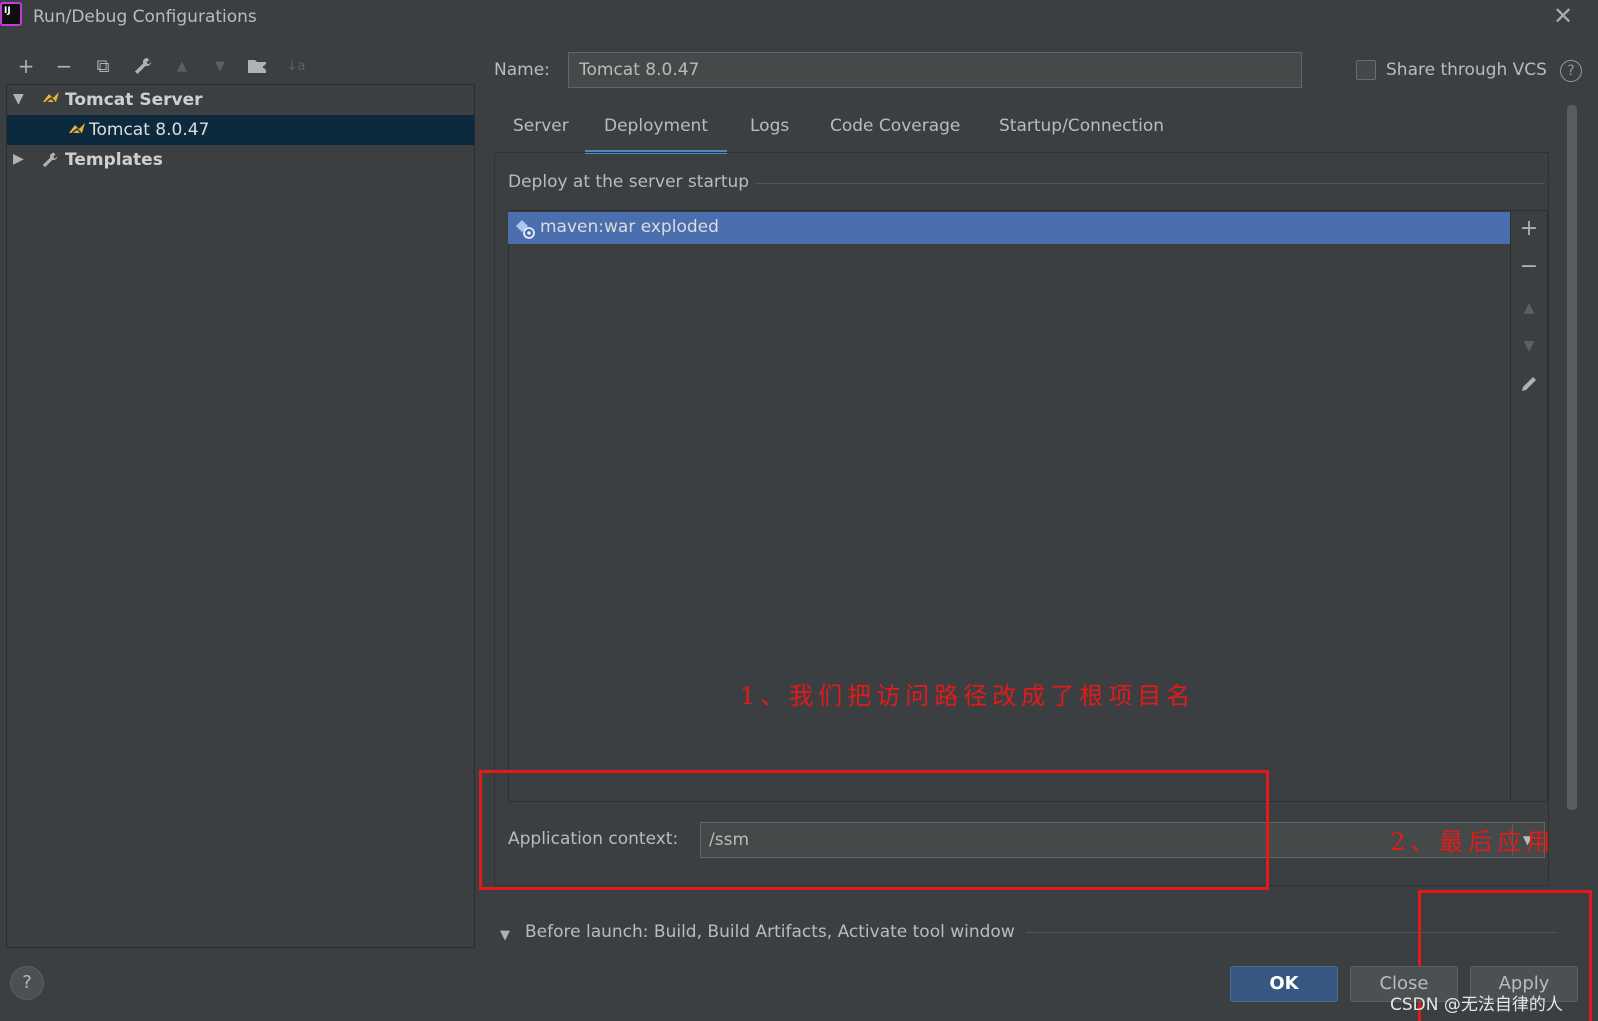 Image resolution: width=1598 pixels, height=1021 pixels. Describe the element at coordinates (799, 17) in the screenshot. I see `title-bar: IJ Run/Debug Configurations ✕` at that location.